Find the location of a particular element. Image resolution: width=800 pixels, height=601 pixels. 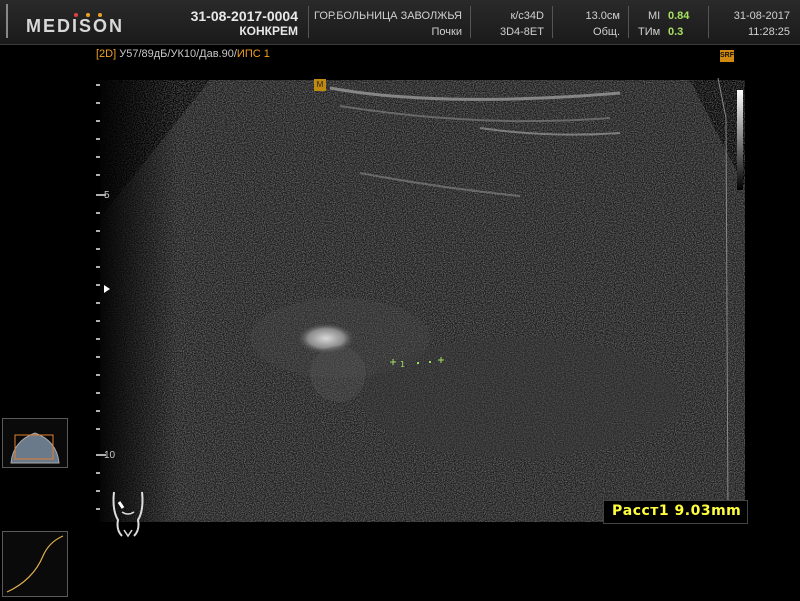

imaging-parameters: [2D] У57/89дБ/УК10/Дав.90/ИПС 1 is located at coordinates (183, 54).